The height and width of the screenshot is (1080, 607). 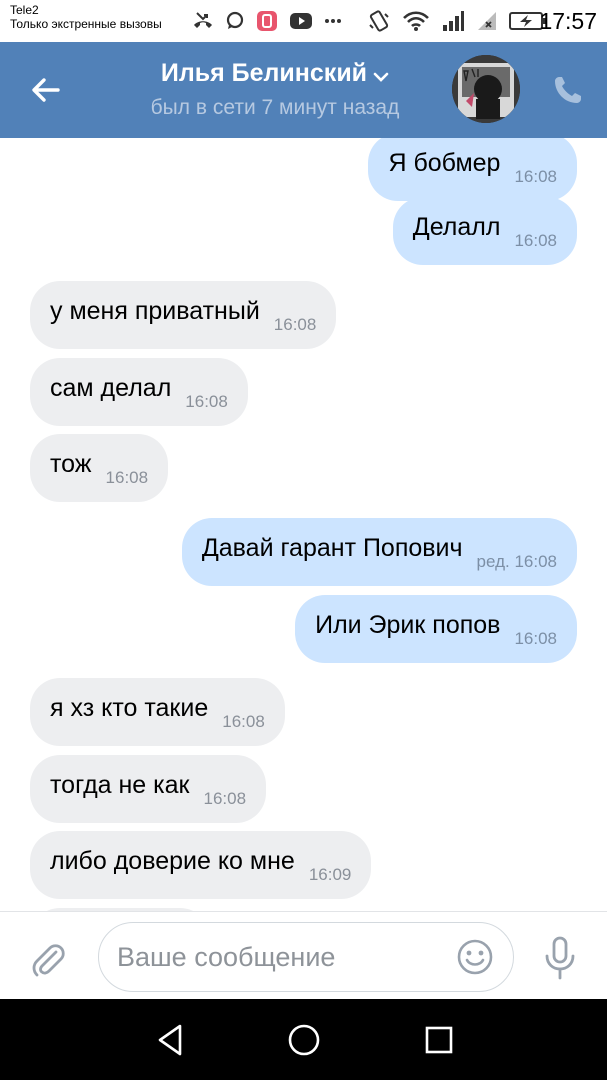 I want to click on message-input, so click(x=306, y=957).